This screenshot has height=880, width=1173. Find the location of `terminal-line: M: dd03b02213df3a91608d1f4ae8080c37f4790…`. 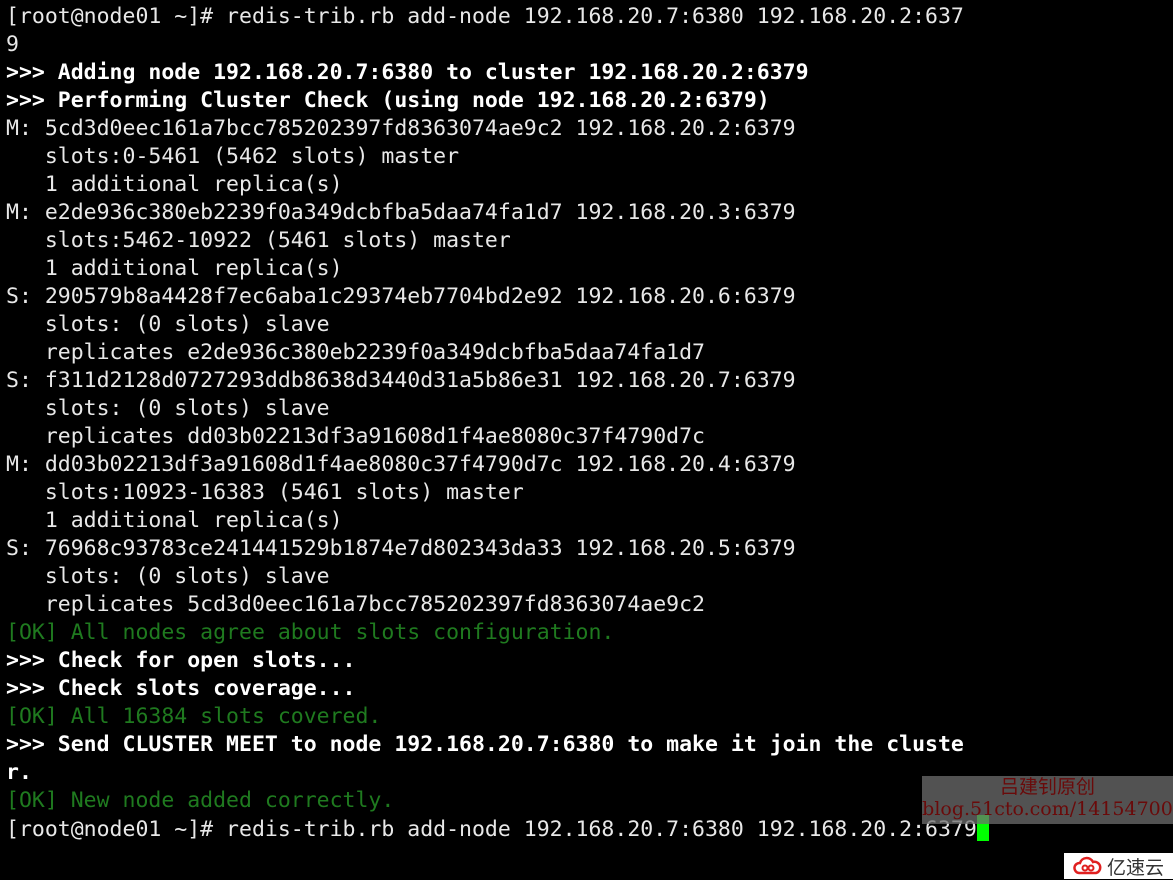

terminal-line: M: dd03b02213df3a91608d1f4ae8080c37f4790… is located at coordinates (401, 464).